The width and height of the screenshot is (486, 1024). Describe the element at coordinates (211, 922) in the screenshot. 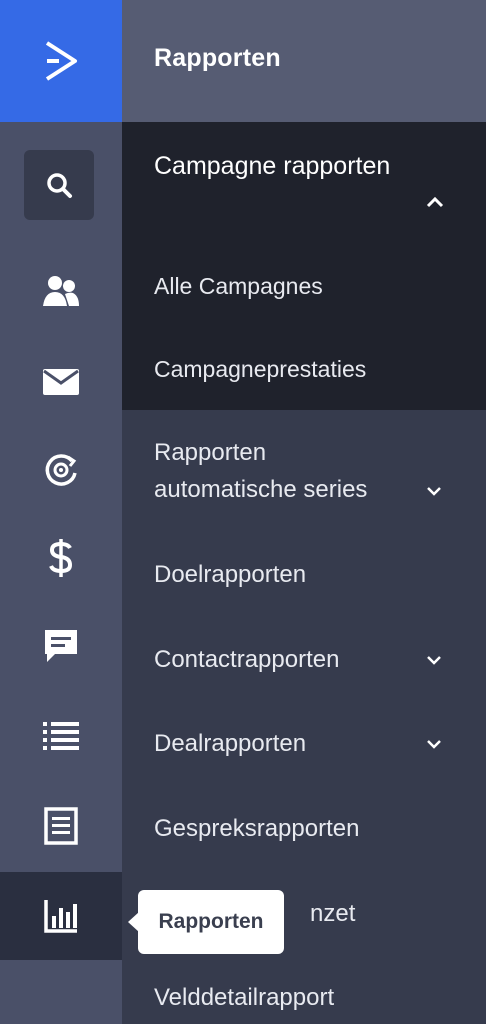

I see `reports-tooltip: Rapporten` at that location.